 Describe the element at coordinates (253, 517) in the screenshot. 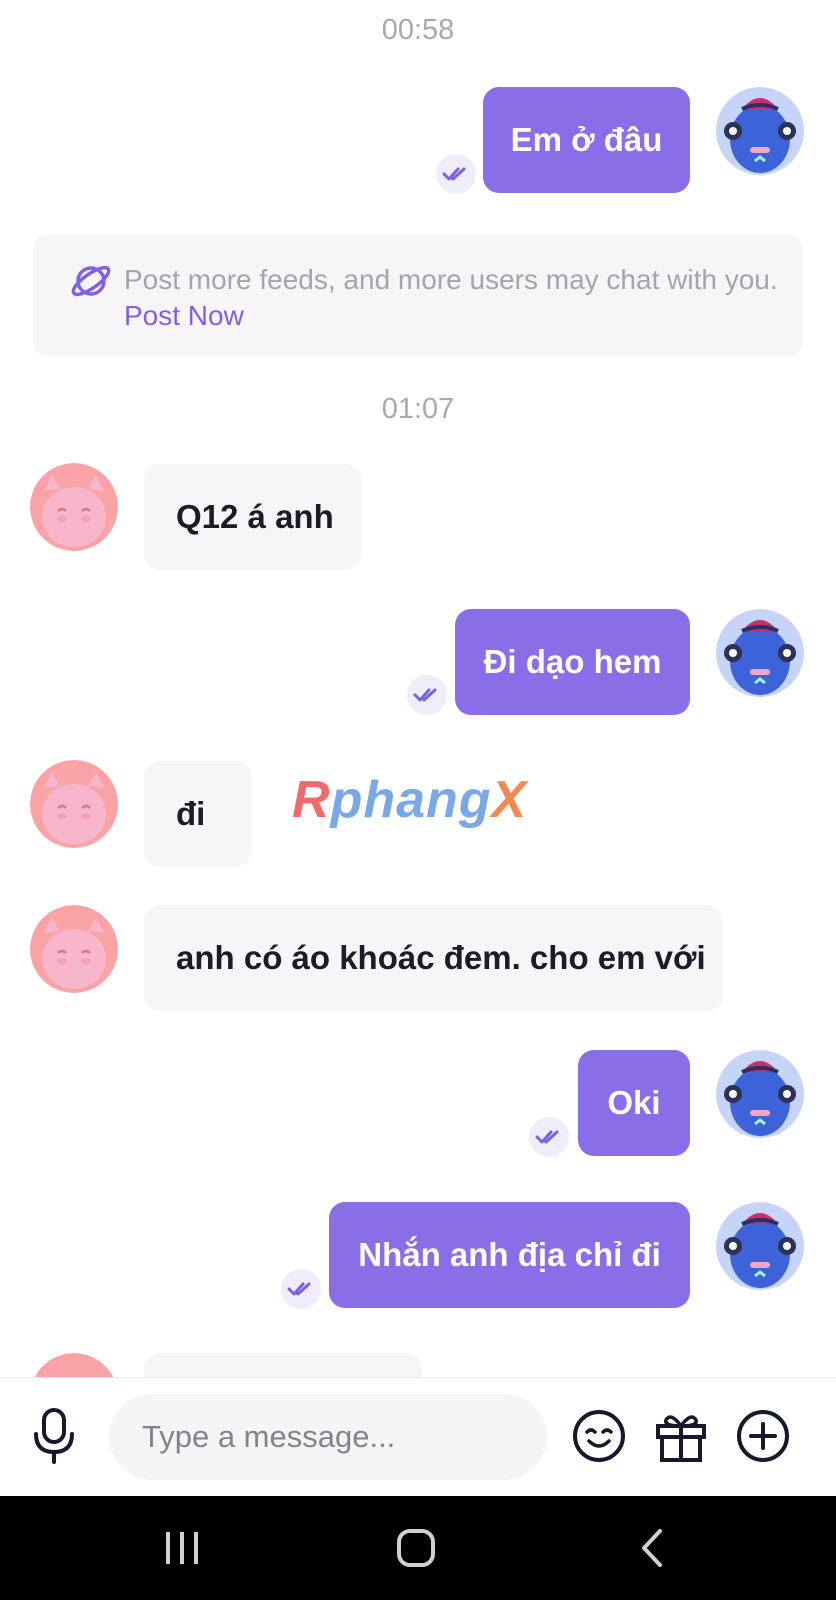

I see `incoming-message: Q12 á anh` at that location.